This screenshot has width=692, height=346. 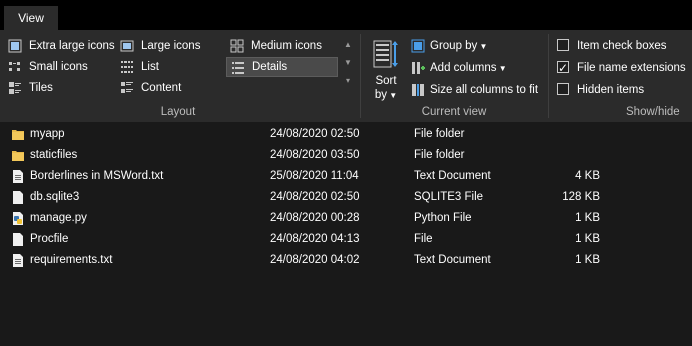 What do you see at coordinates (346, 15) in the screenshot?
I see `ribbon-tab-strip: View` at bounding box center [346, 15].